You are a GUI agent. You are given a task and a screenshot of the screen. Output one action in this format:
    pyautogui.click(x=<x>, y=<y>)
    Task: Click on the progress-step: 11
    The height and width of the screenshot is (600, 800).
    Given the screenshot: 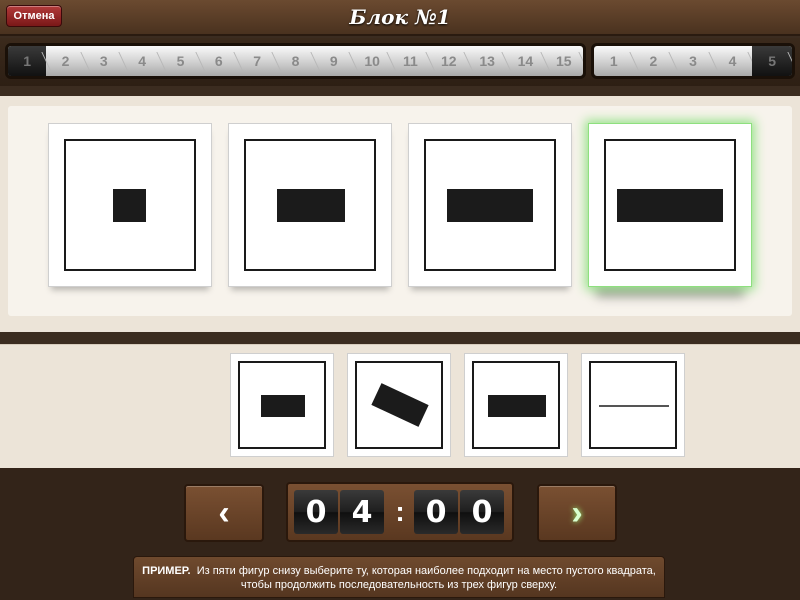 What is the action you would take?
    pyautogui.click(x=410, y=61)
    